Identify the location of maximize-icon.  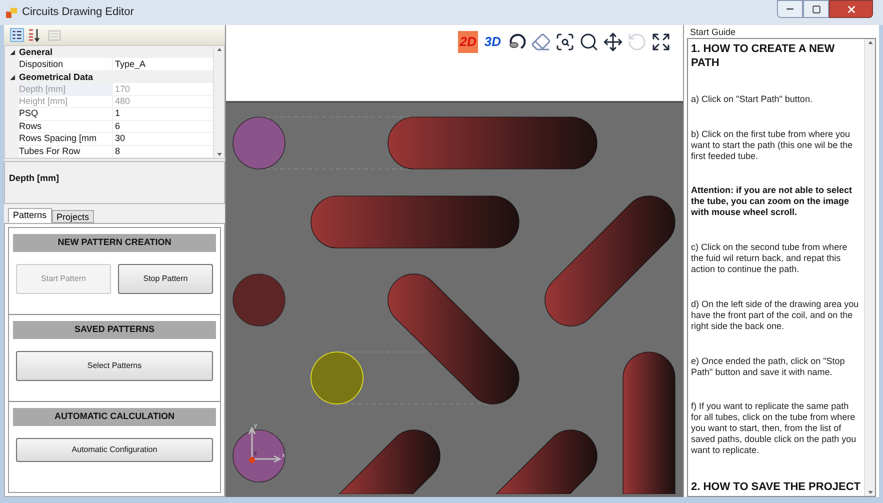
(816, 9).